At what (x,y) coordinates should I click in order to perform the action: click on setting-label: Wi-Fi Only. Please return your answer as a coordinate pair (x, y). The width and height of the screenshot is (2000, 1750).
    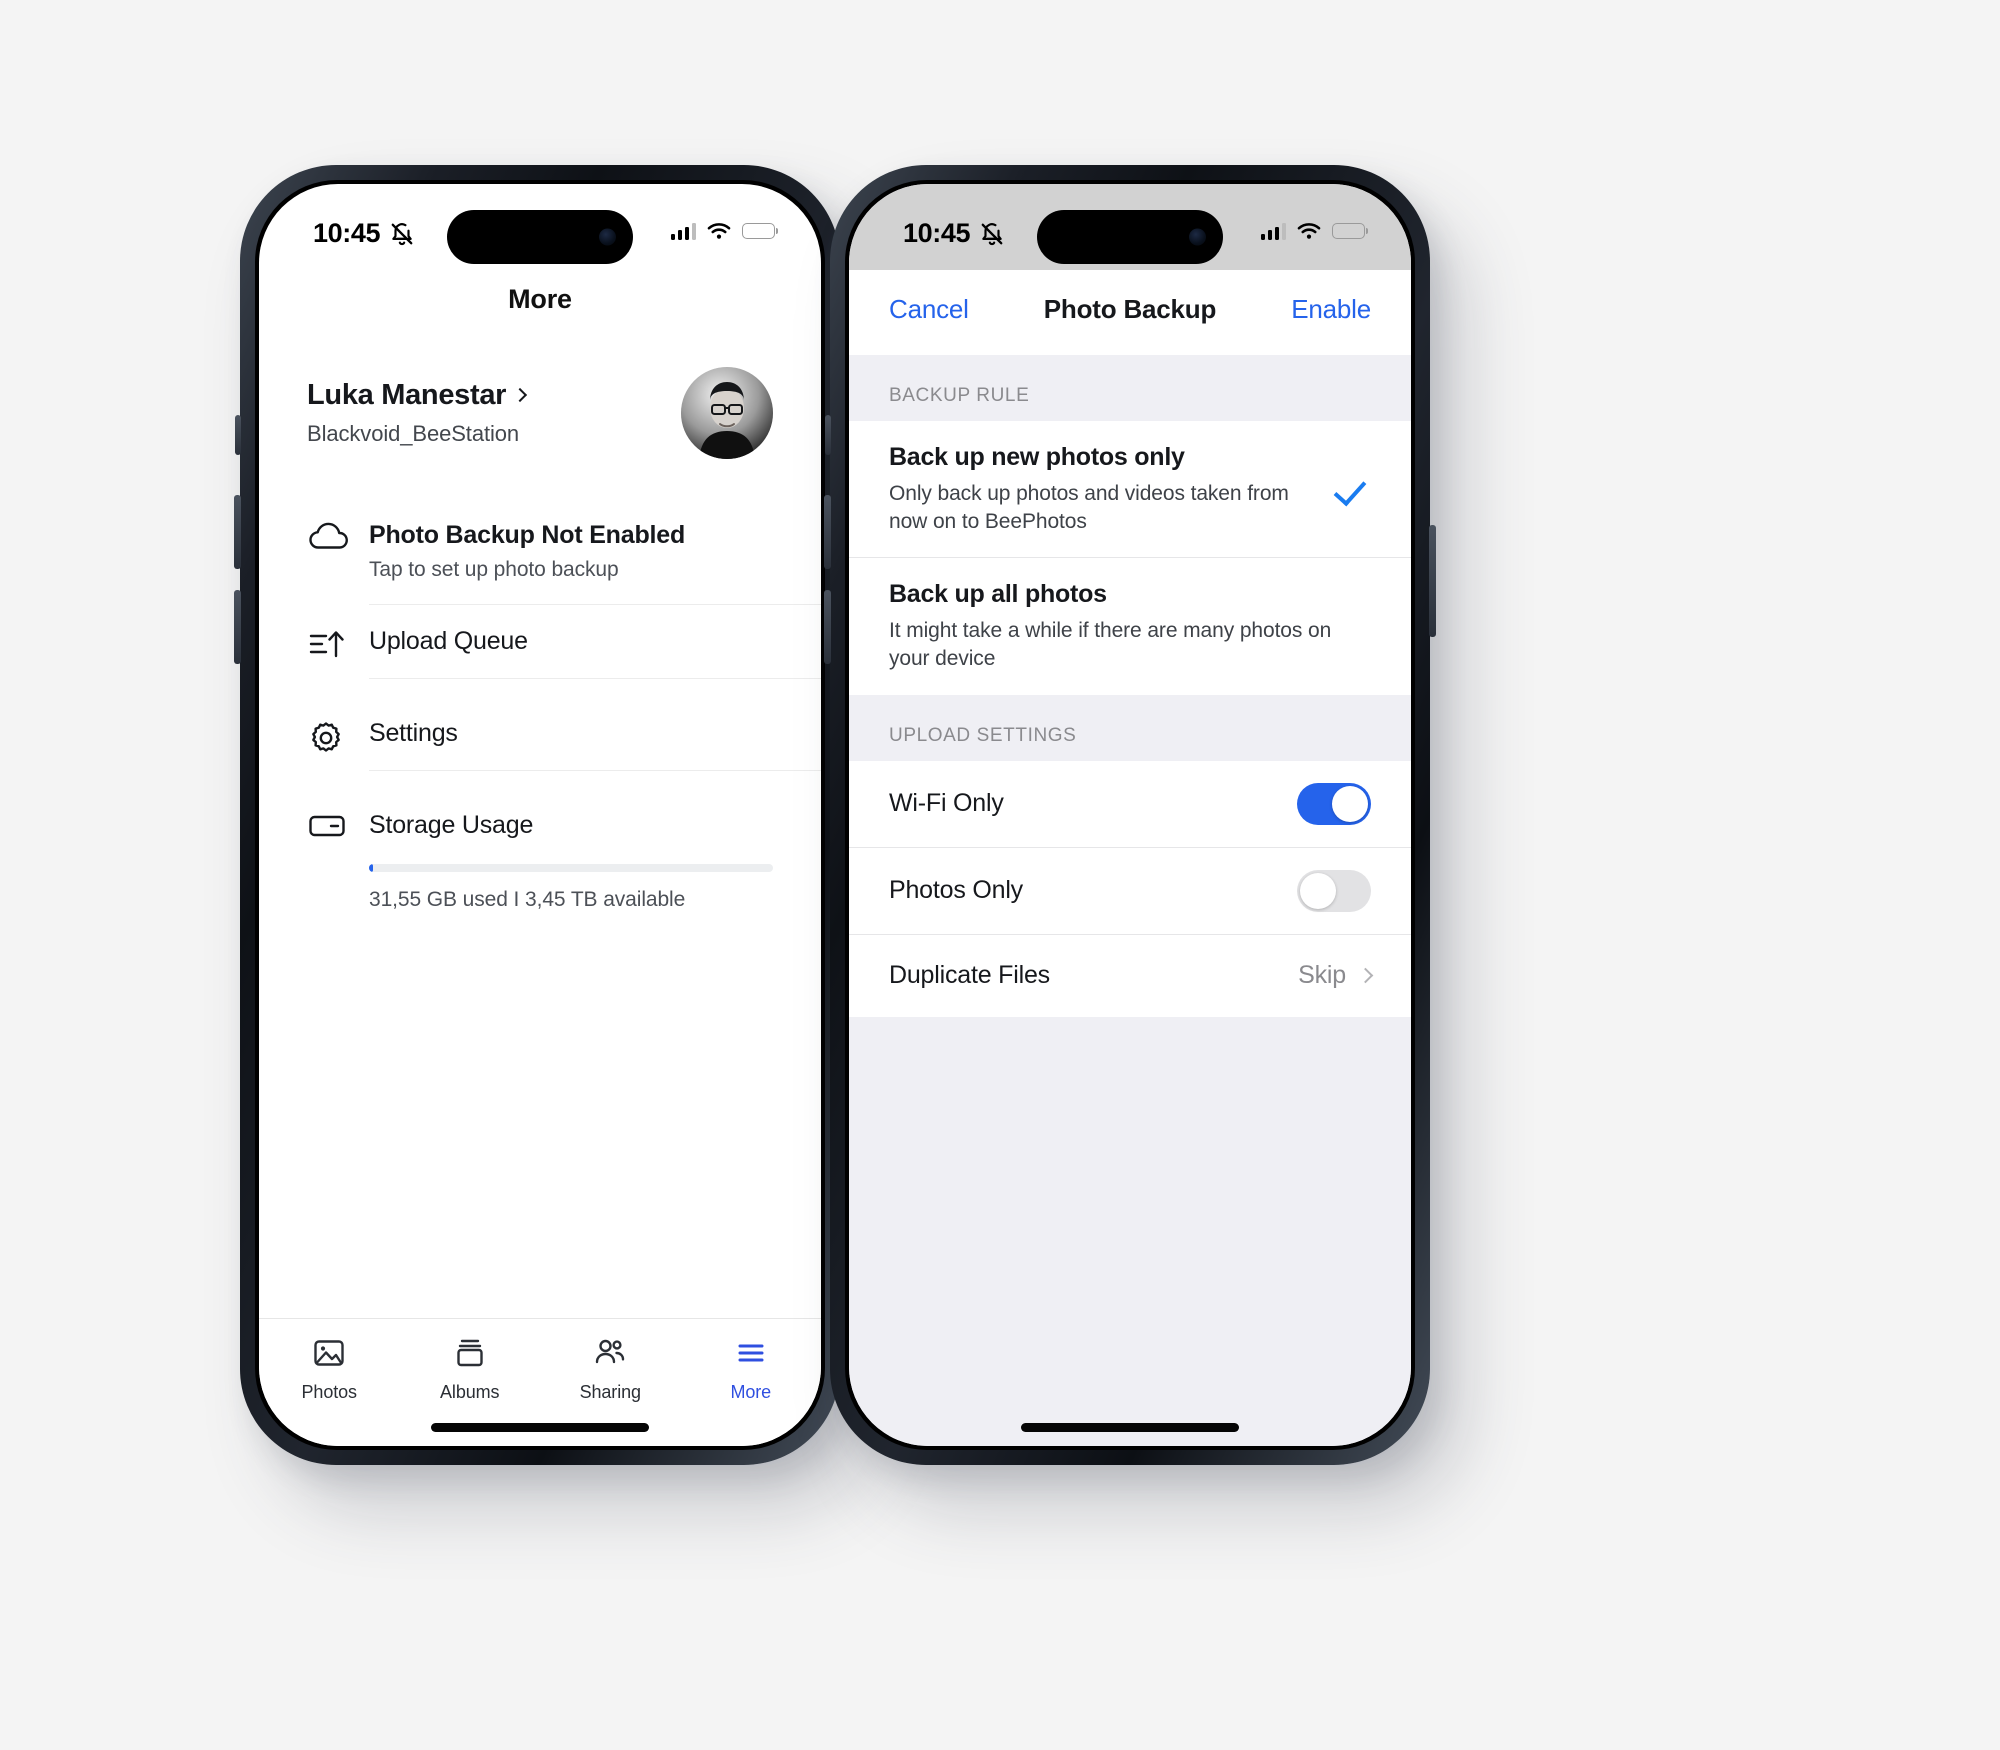
    Looking at the image, I should click on (946, 803).